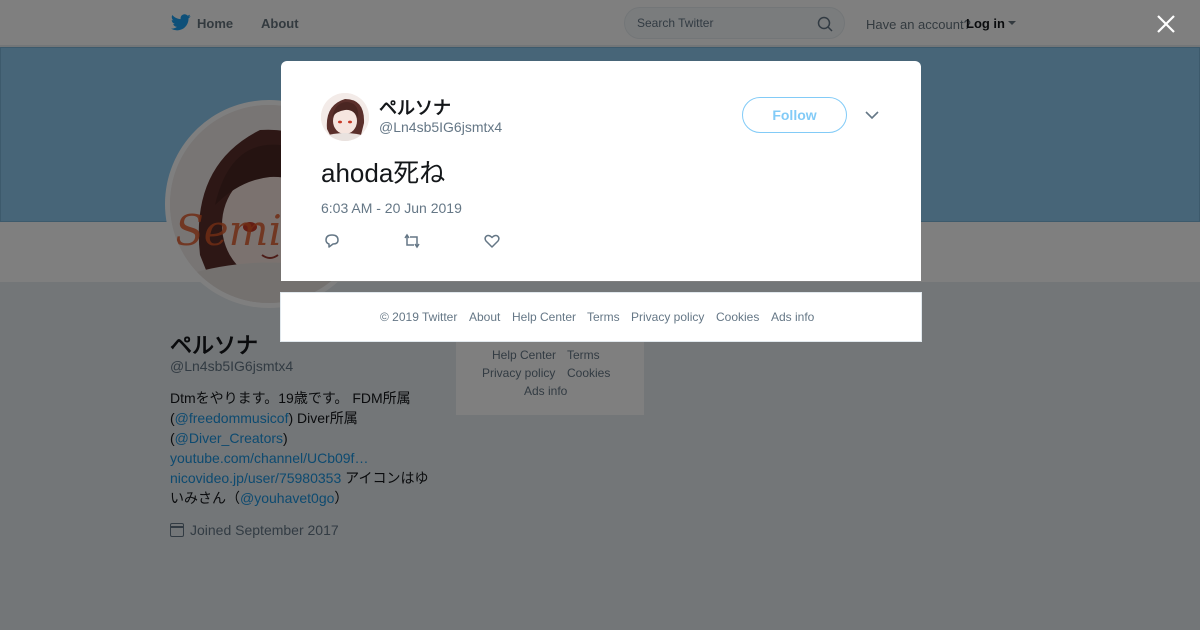 This screenshot has height=630, width=1200. Describe the element at coordinates (1166, 24) in the screenshot. I see `close-icon` at that location.